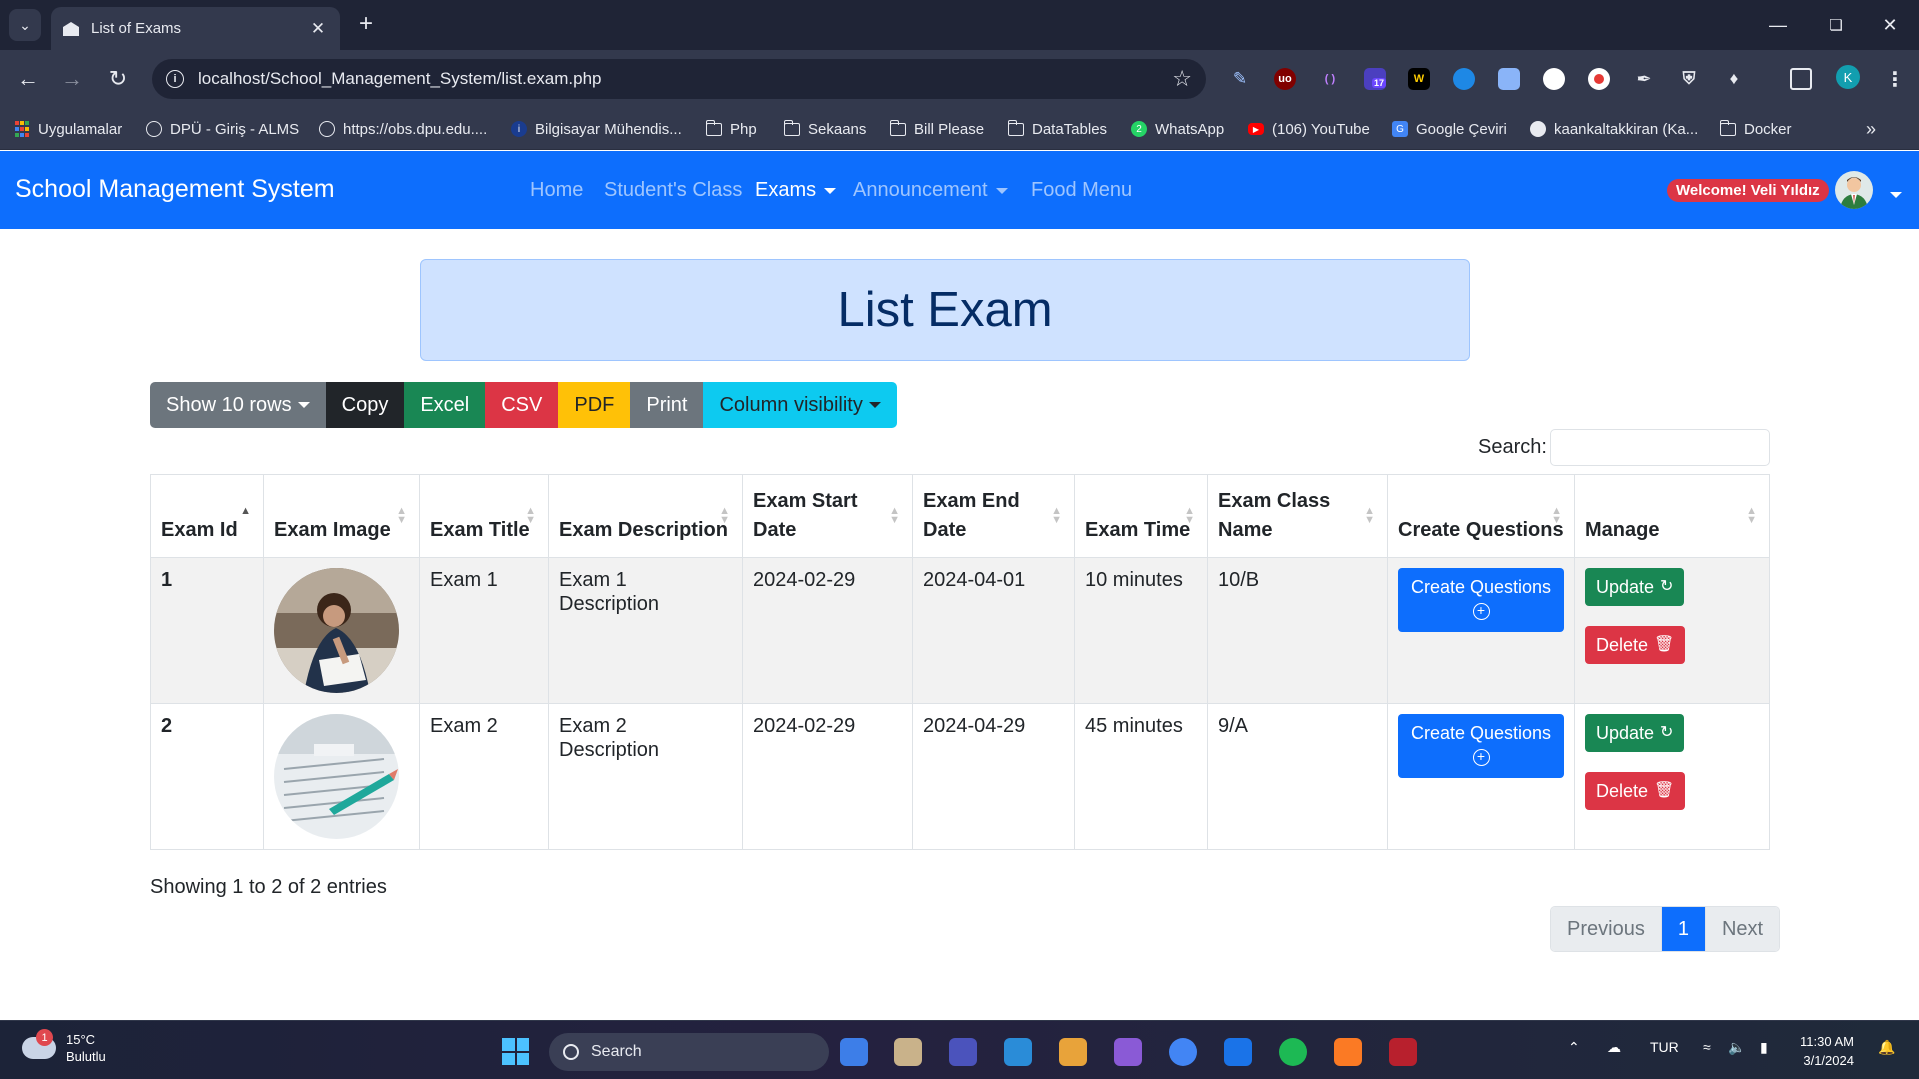 The image size is (1919, 1079). What do you see at coordinates (800, 405) in the screenshot?
I see `column-visibility-button: Column visibility` at bounding box center [800, 405].